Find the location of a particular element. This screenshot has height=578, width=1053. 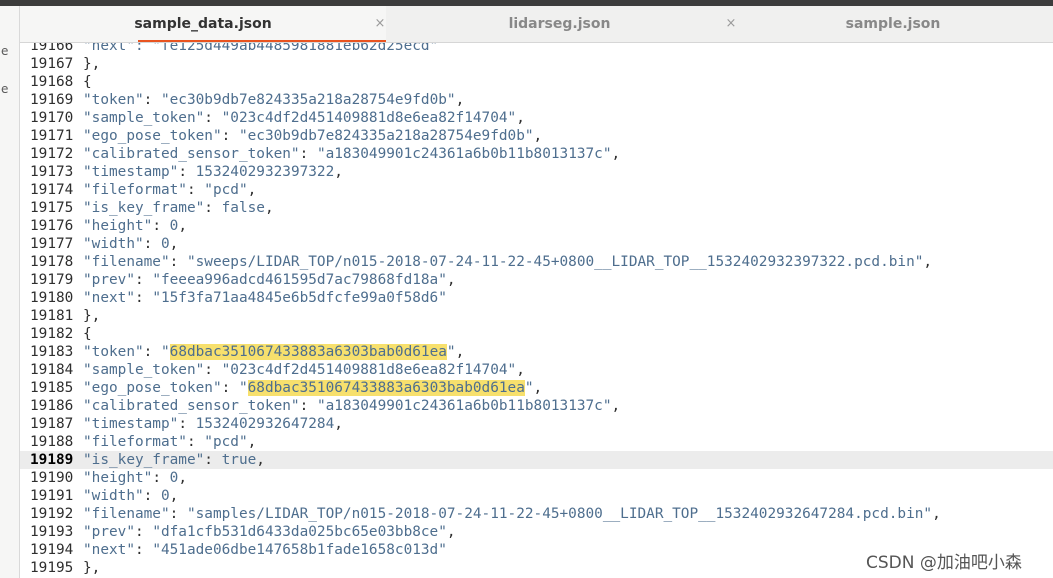

tab-sample-data-json: sample_data.json is located at coordinates (203, 24).